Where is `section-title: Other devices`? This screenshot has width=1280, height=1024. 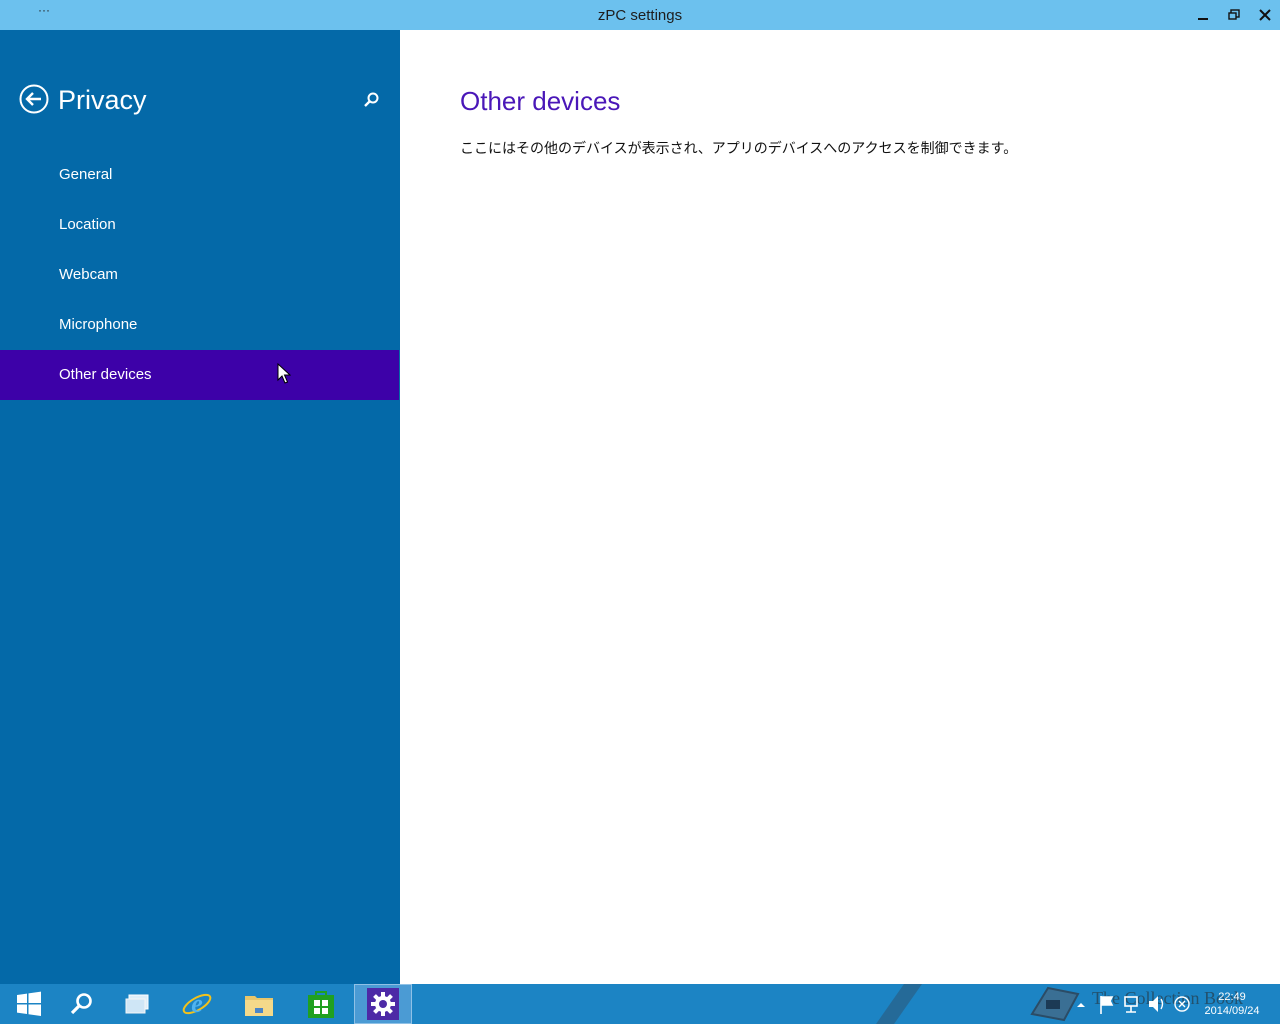
section-title: Other devices is located at coordinates (540, 101).